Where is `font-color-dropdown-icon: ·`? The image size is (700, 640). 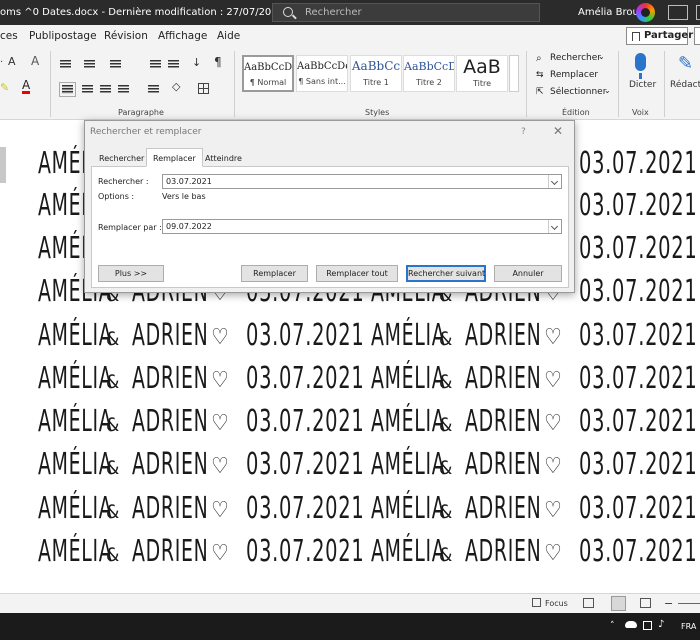 font-color-dropdown-icon: · is located at coordinates (1, 62).